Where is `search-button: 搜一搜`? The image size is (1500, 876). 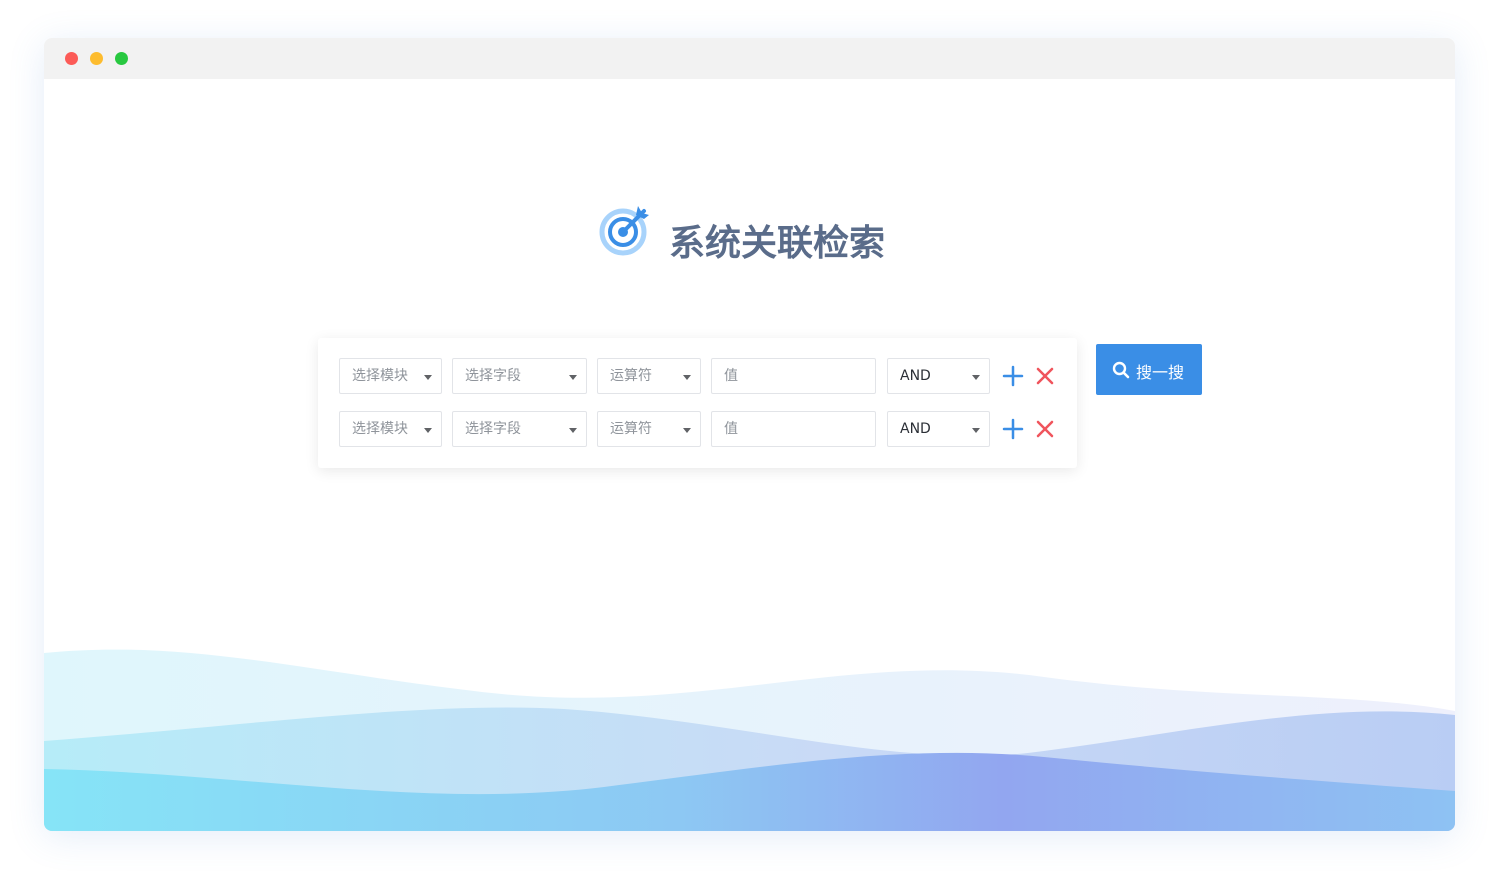
search-button: 搜一搜 is located at coordinates (1149, 369).